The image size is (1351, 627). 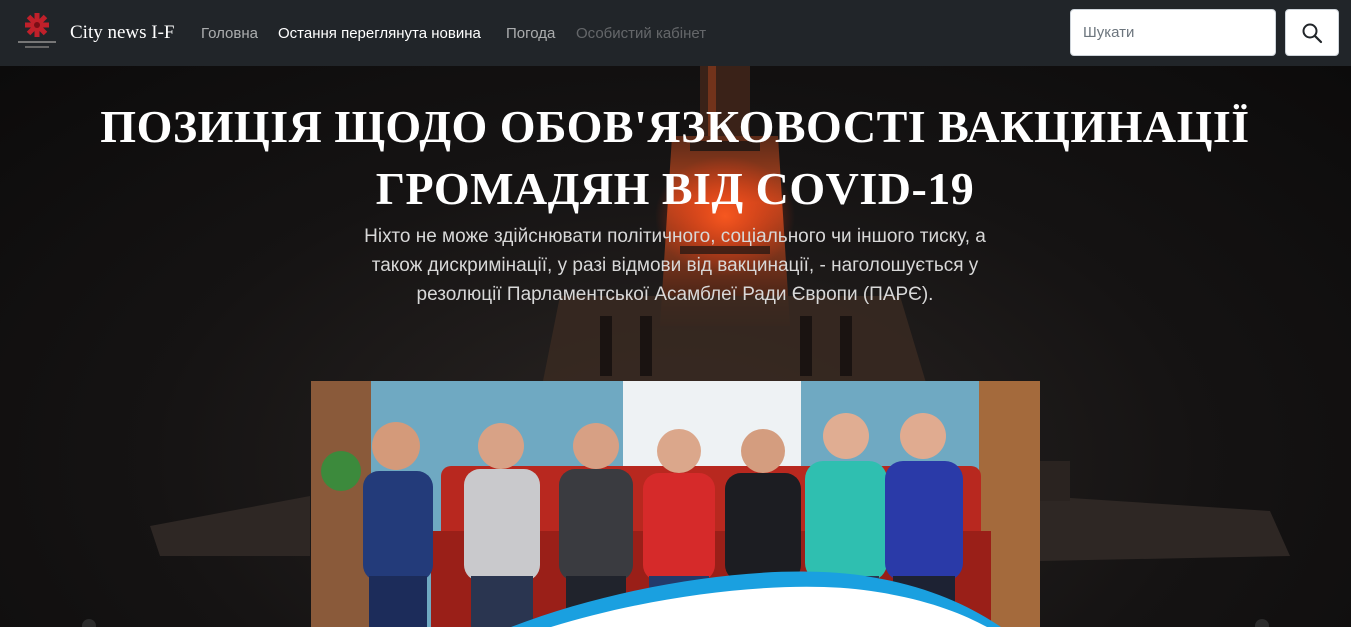 I want to click on search-icon, so click(x=1312, y=33).